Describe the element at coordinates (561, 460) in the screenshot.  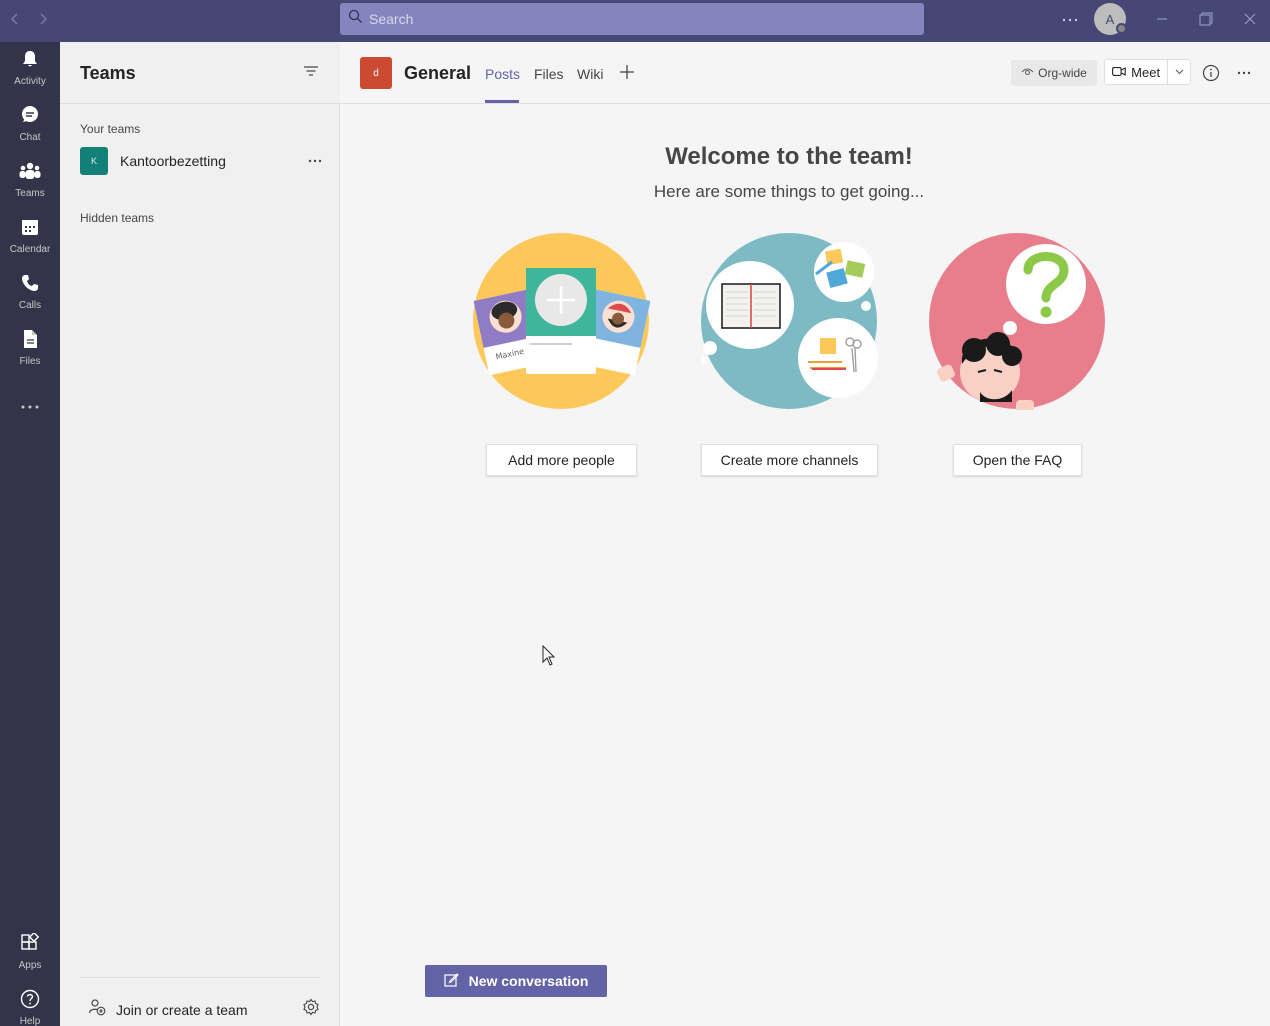
I see `add-more-people-button: Add more people` at that location.